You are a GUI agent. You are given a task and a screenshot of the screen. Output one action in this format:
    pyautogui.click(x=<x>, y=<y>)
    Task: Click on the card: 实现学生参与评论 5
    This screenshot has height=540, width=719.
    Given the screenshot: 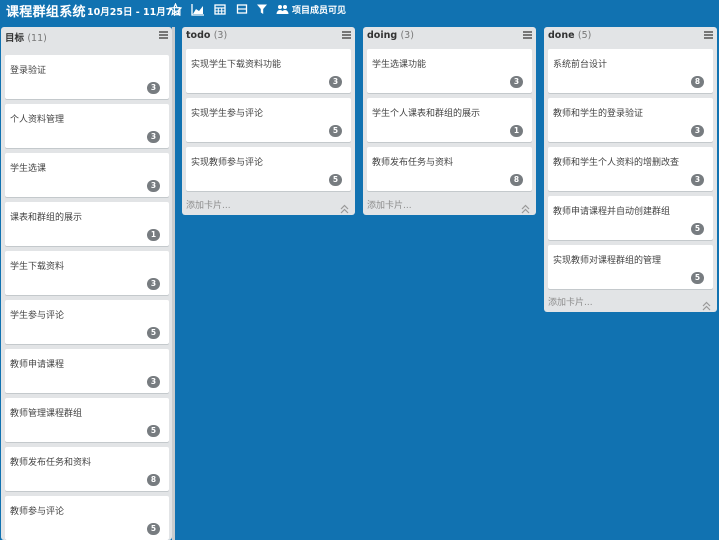 What is the action you would take?
    pyautogui.click(x=268, y=120)
    